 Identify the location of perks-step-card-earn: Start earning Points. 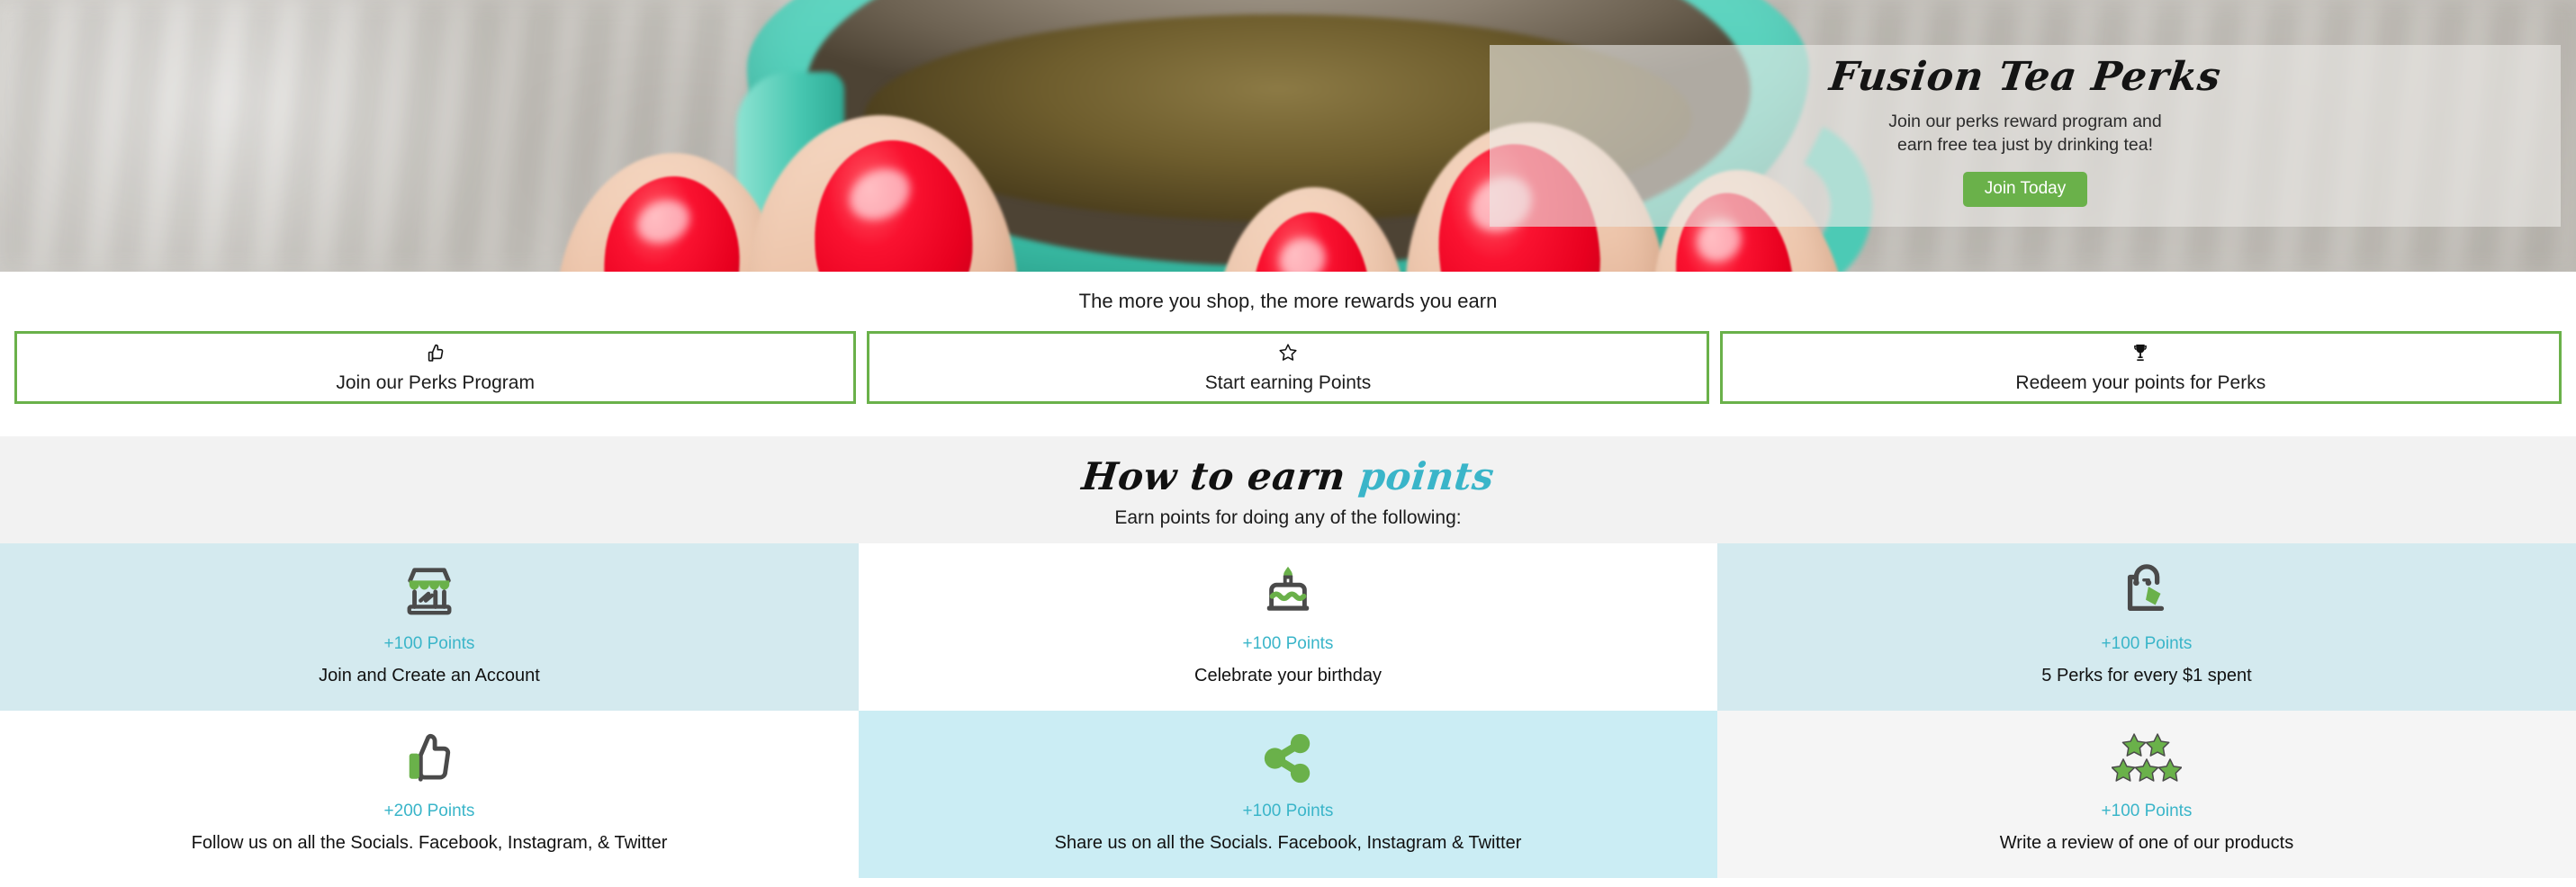
(1288, 367).